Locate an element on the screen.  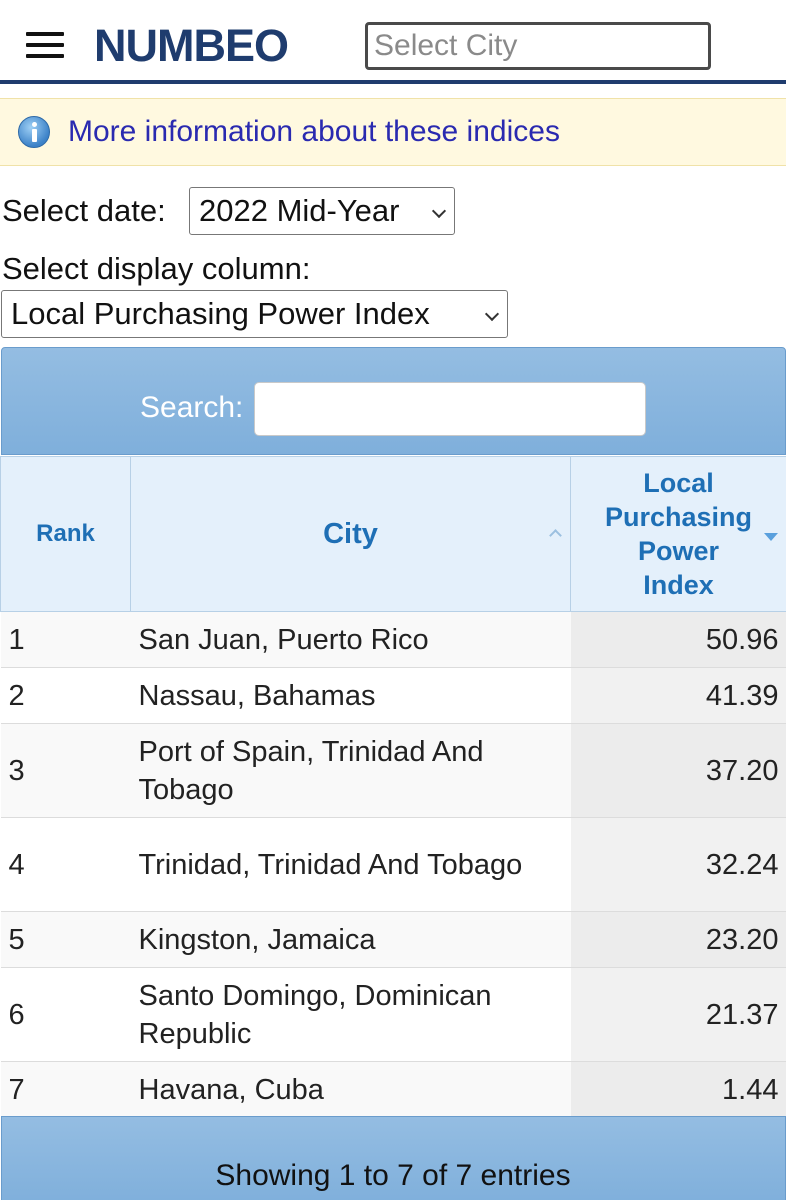
numbeo-logo: NUMBEO is located at coordinates (191, 46).